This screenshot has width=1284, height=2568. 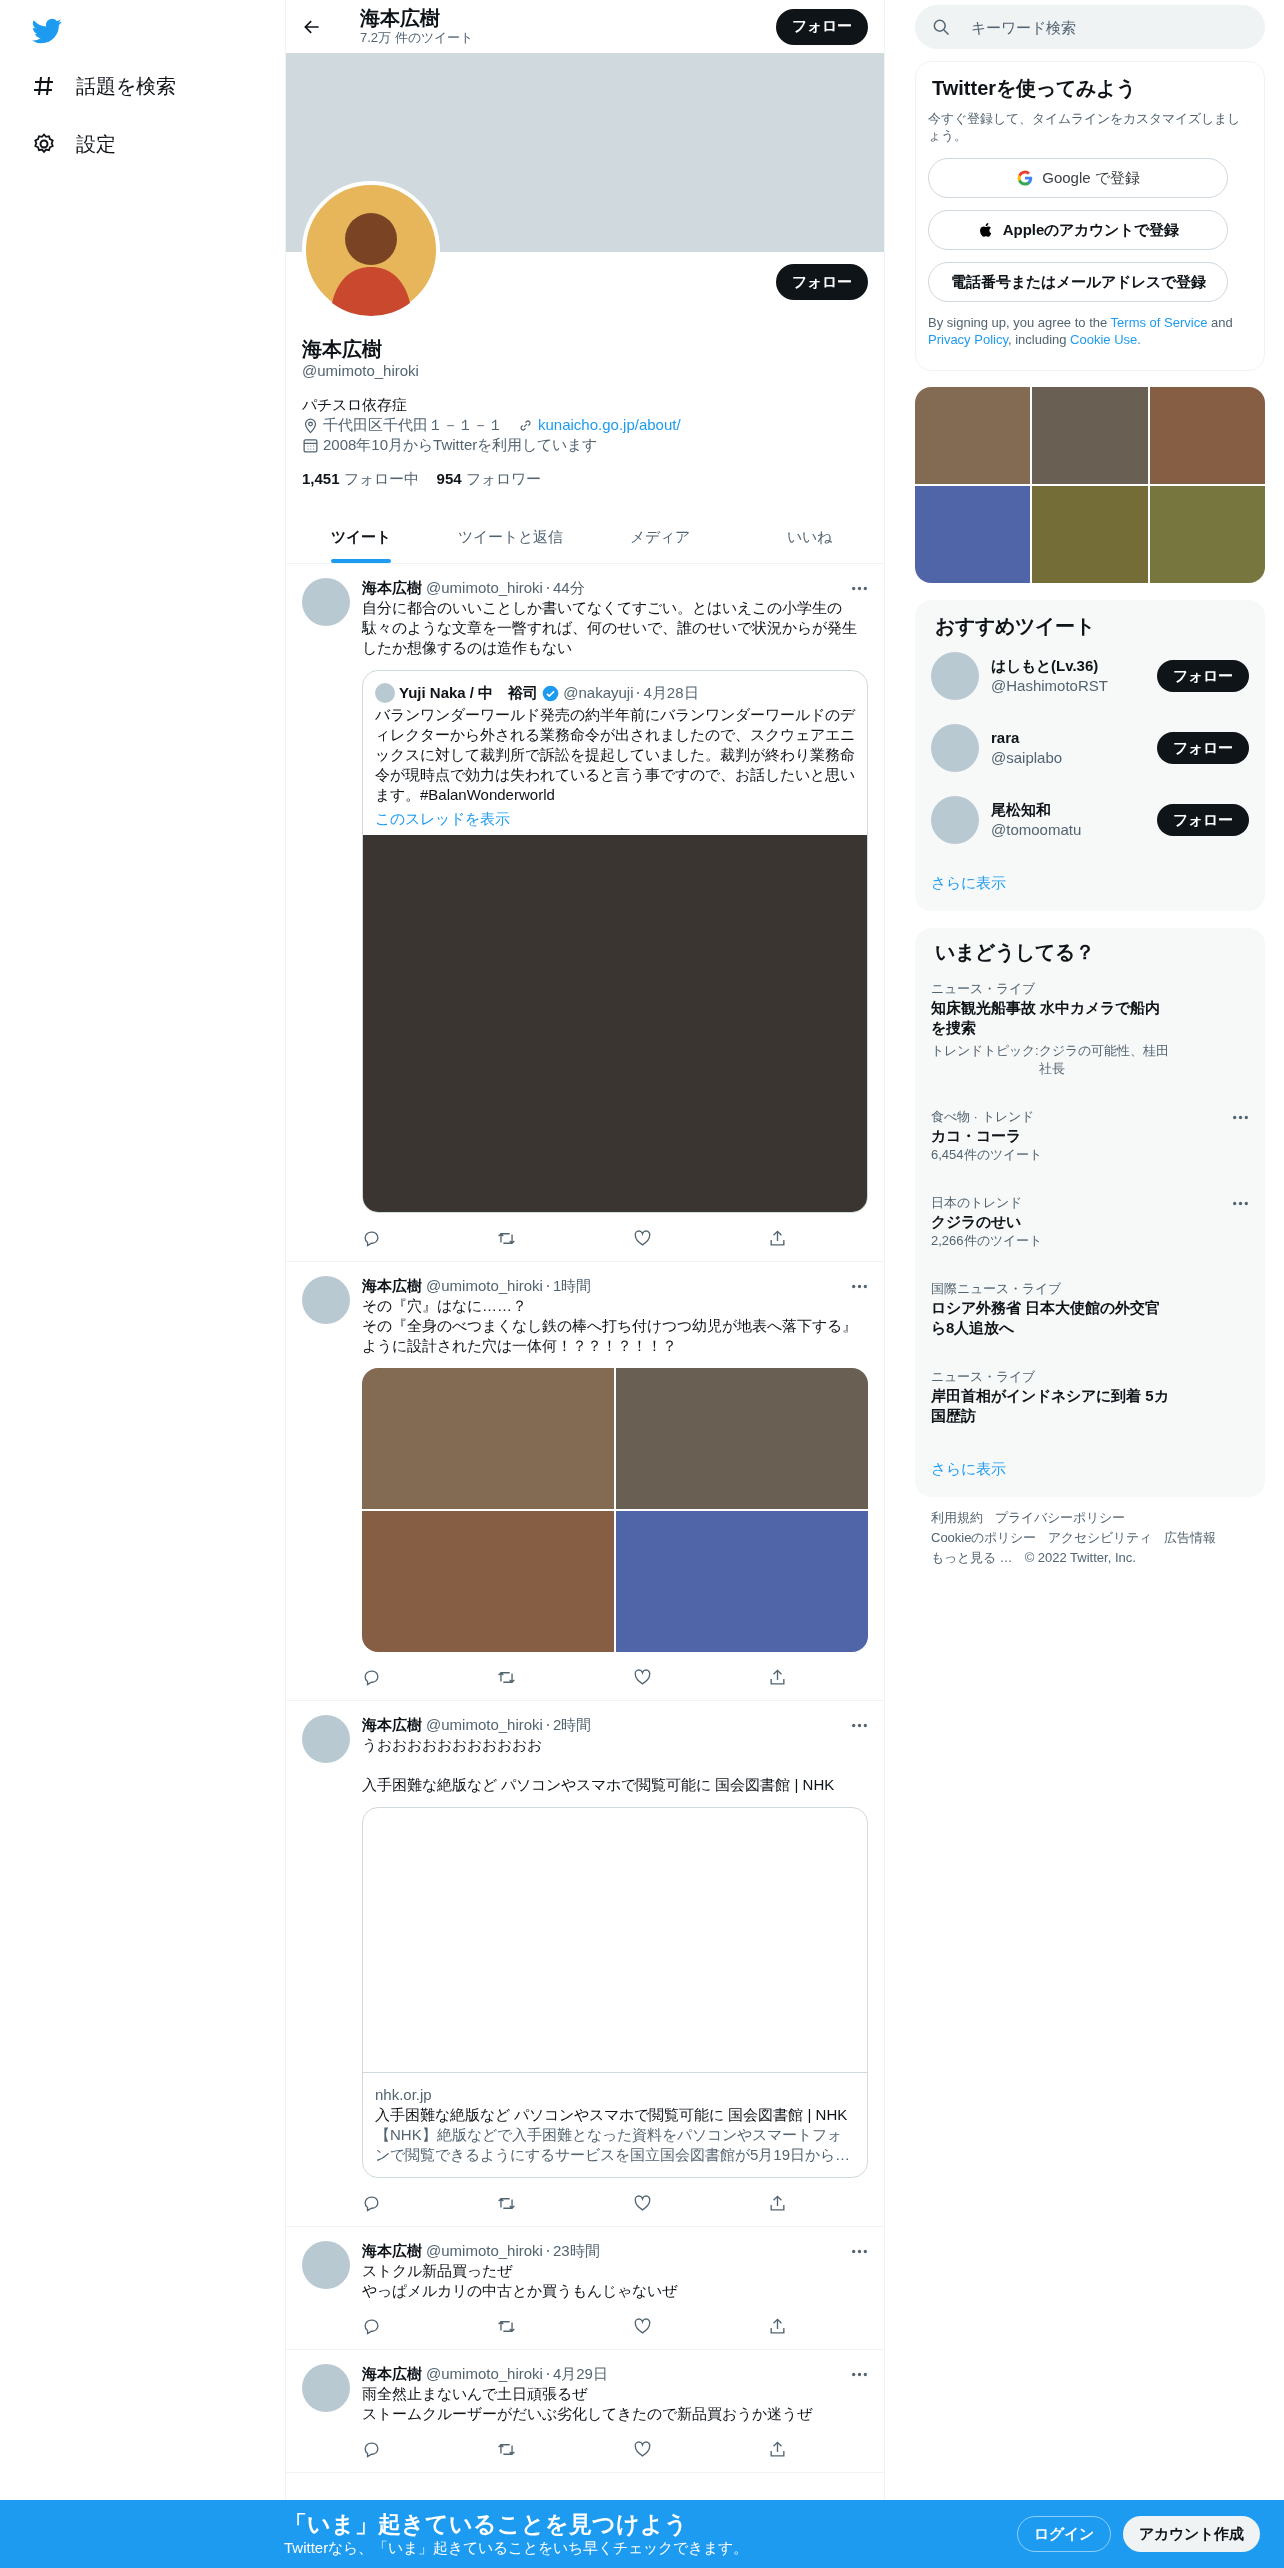 What do you see at coordinates (449, 479) in the screenshot?
I see `followers-count: 954` at bounding box center [449, 479].